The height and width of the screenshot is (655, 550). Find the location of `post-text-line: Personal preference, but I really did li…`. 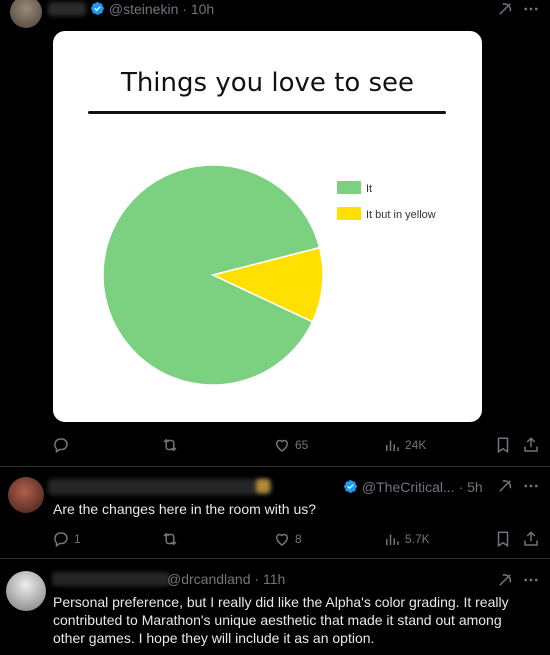

post-text-line: Personal preference, but I really did li… is located at coordinates (281, 602).